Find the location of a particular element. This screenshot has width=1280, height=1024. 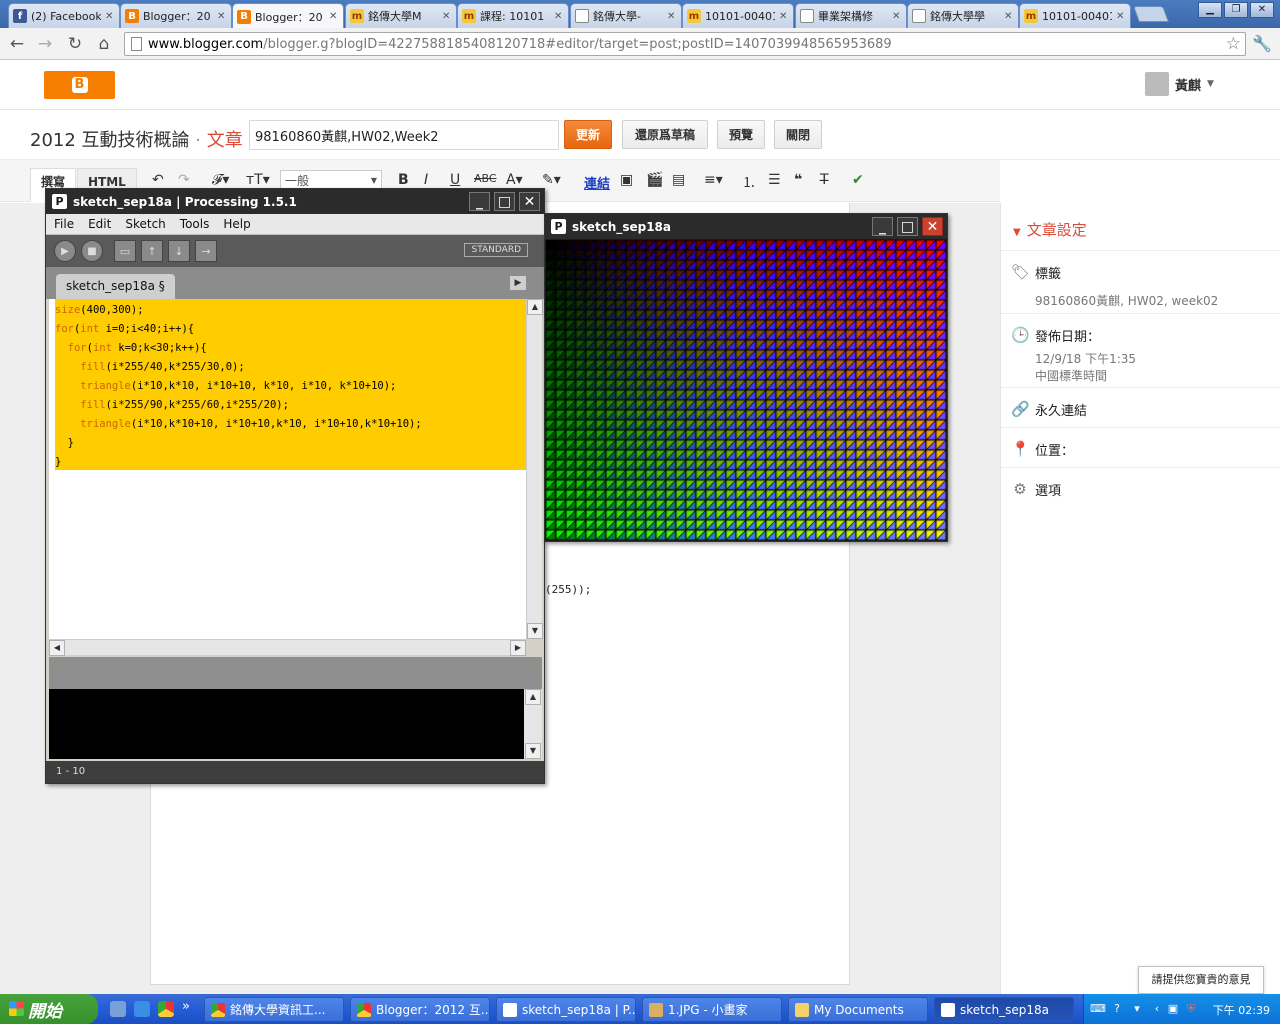

chrome-icon is located at coordinates (166, 1009).